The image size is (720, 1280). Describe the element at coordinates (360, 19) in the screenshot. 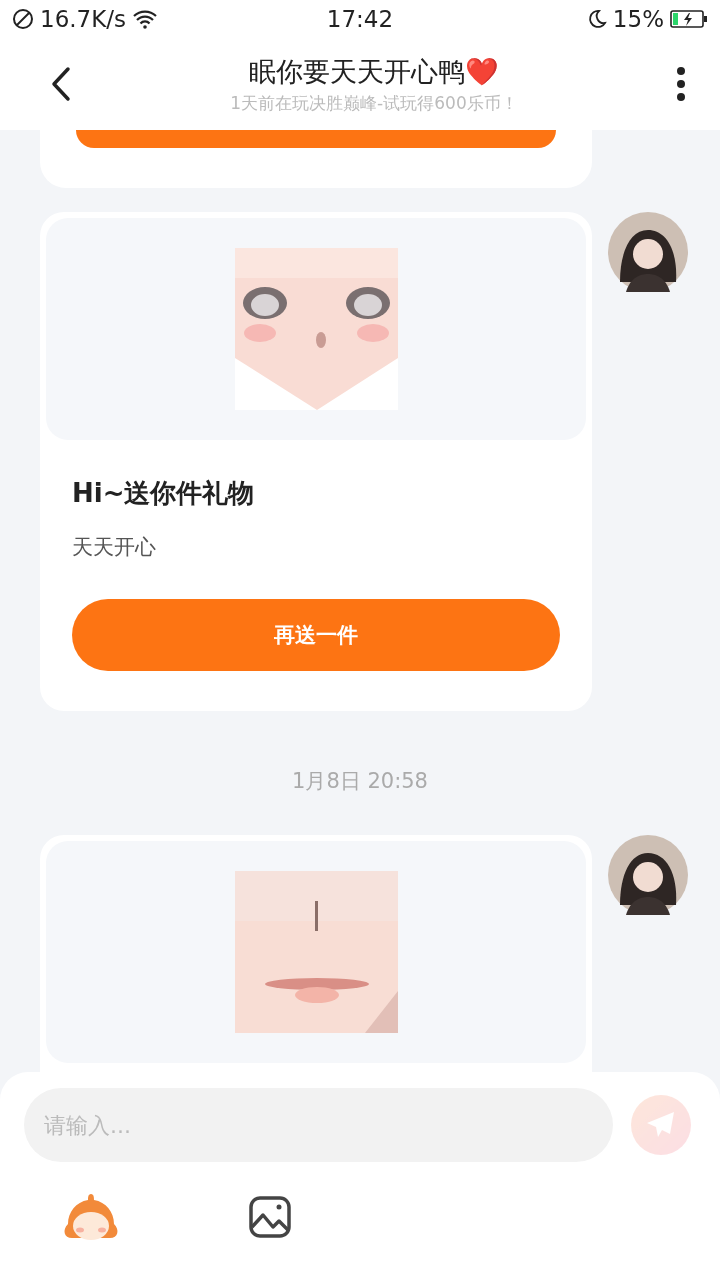

I see `clock: 17:42` at that location.